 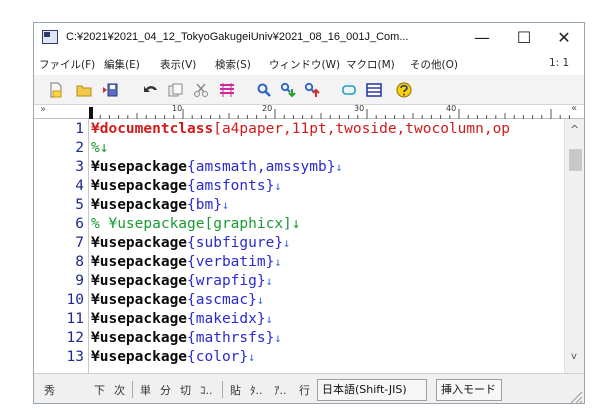 I want to click on cut-icon, so click(x=201, y=90).